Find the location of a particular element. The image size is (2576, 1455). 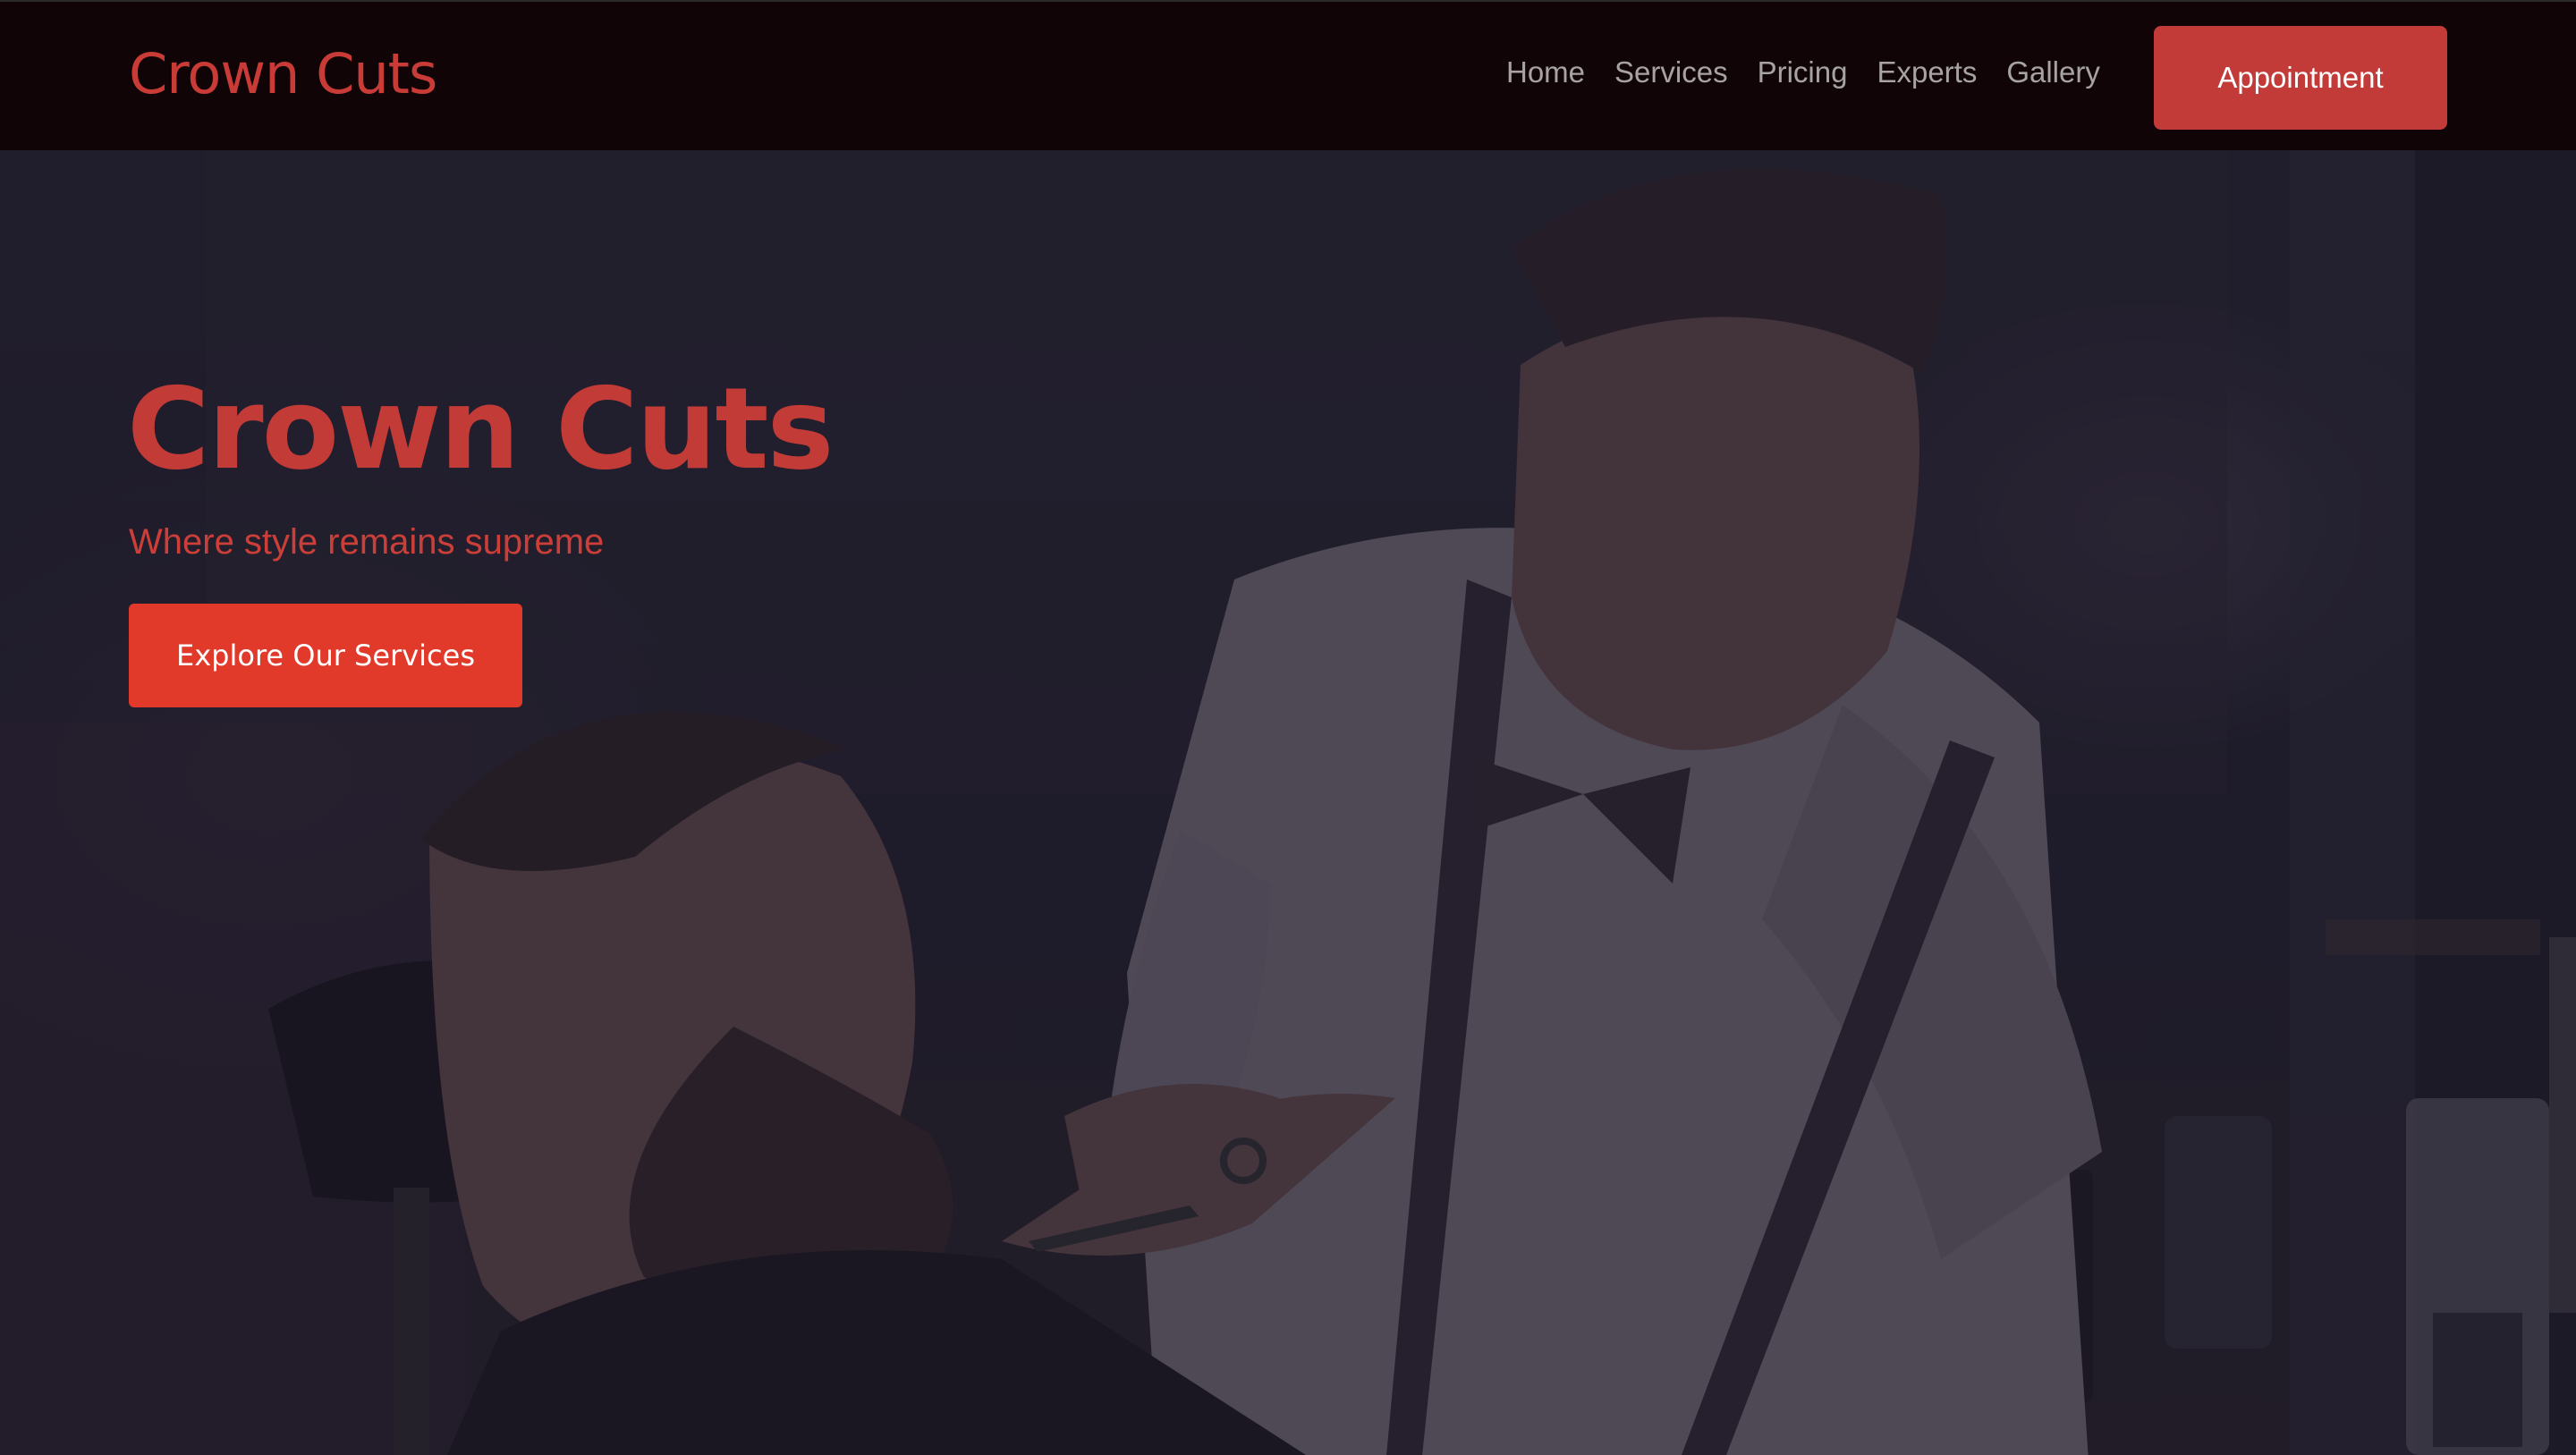

nav-link-gallery: Gallery is located at coordinates (2053, 72).